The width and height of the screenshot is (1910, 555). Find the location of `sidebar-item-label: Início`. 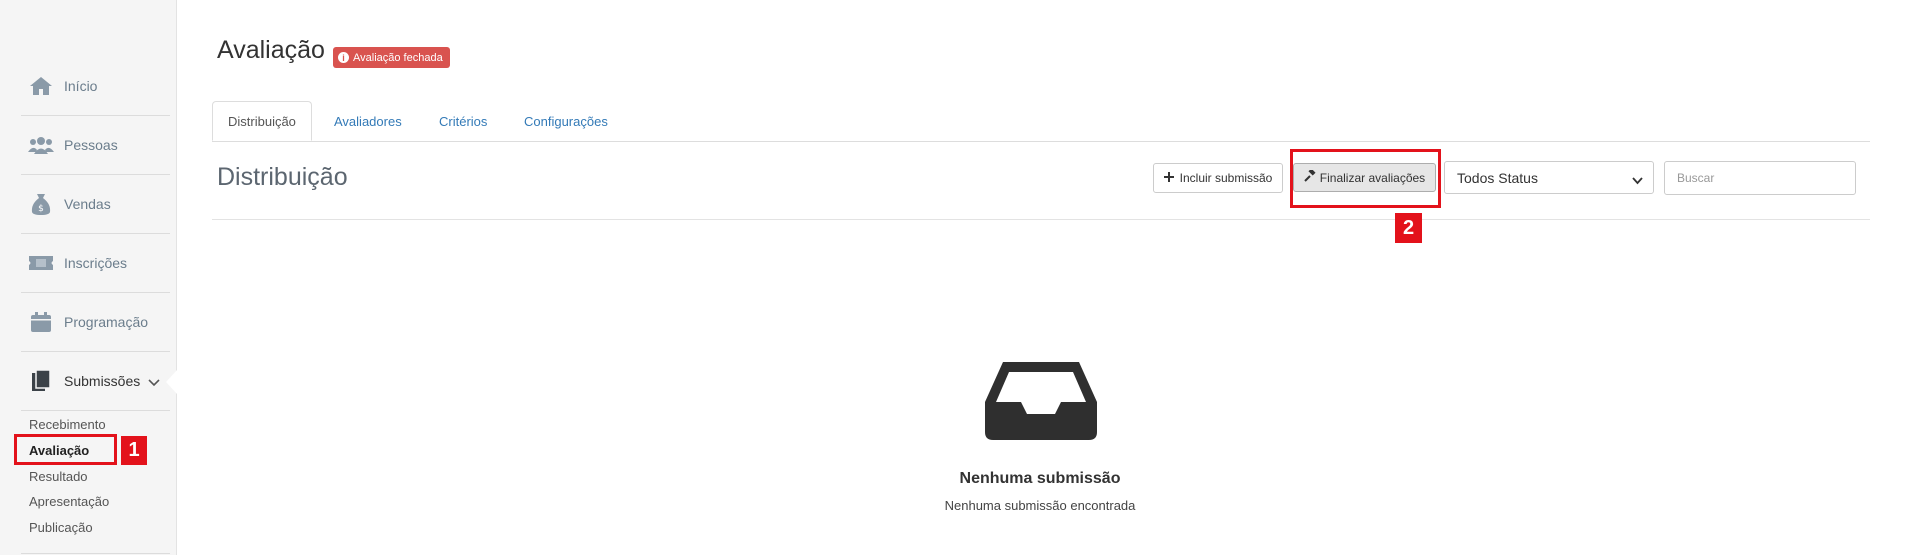

sidebar-item-label: Início is located at coordinates (81, 86).